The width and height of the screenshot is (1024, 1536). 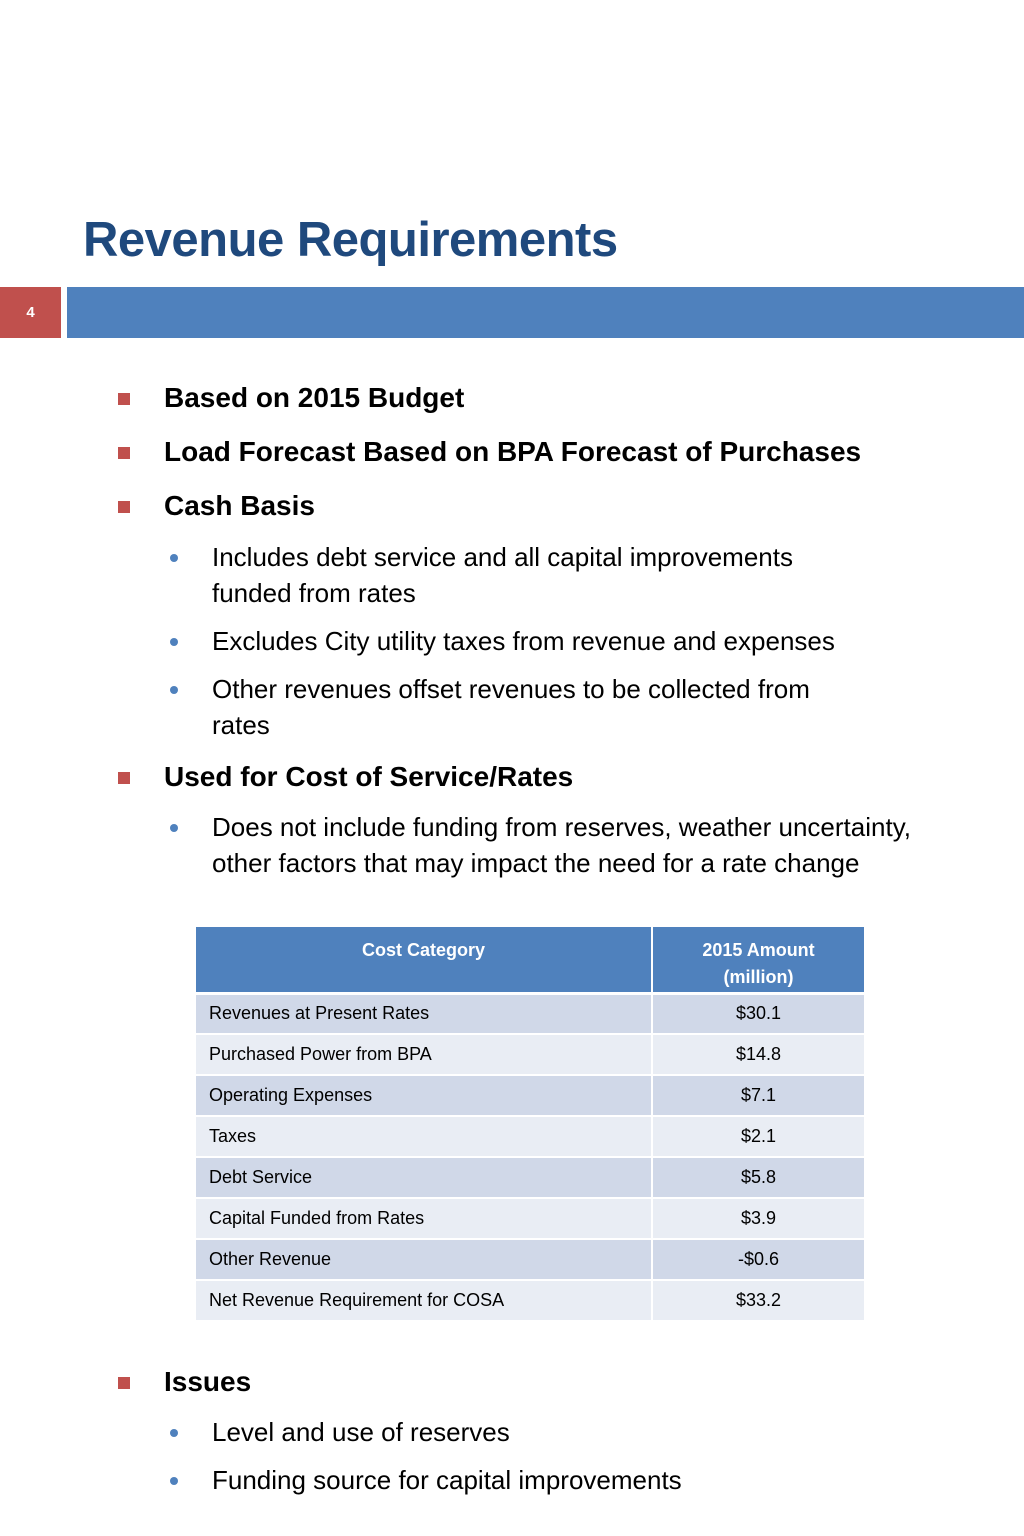 What do you see at coordinates (545, 312) in the screenshot?
I see `title-bar` at bounding box center [545, 312].